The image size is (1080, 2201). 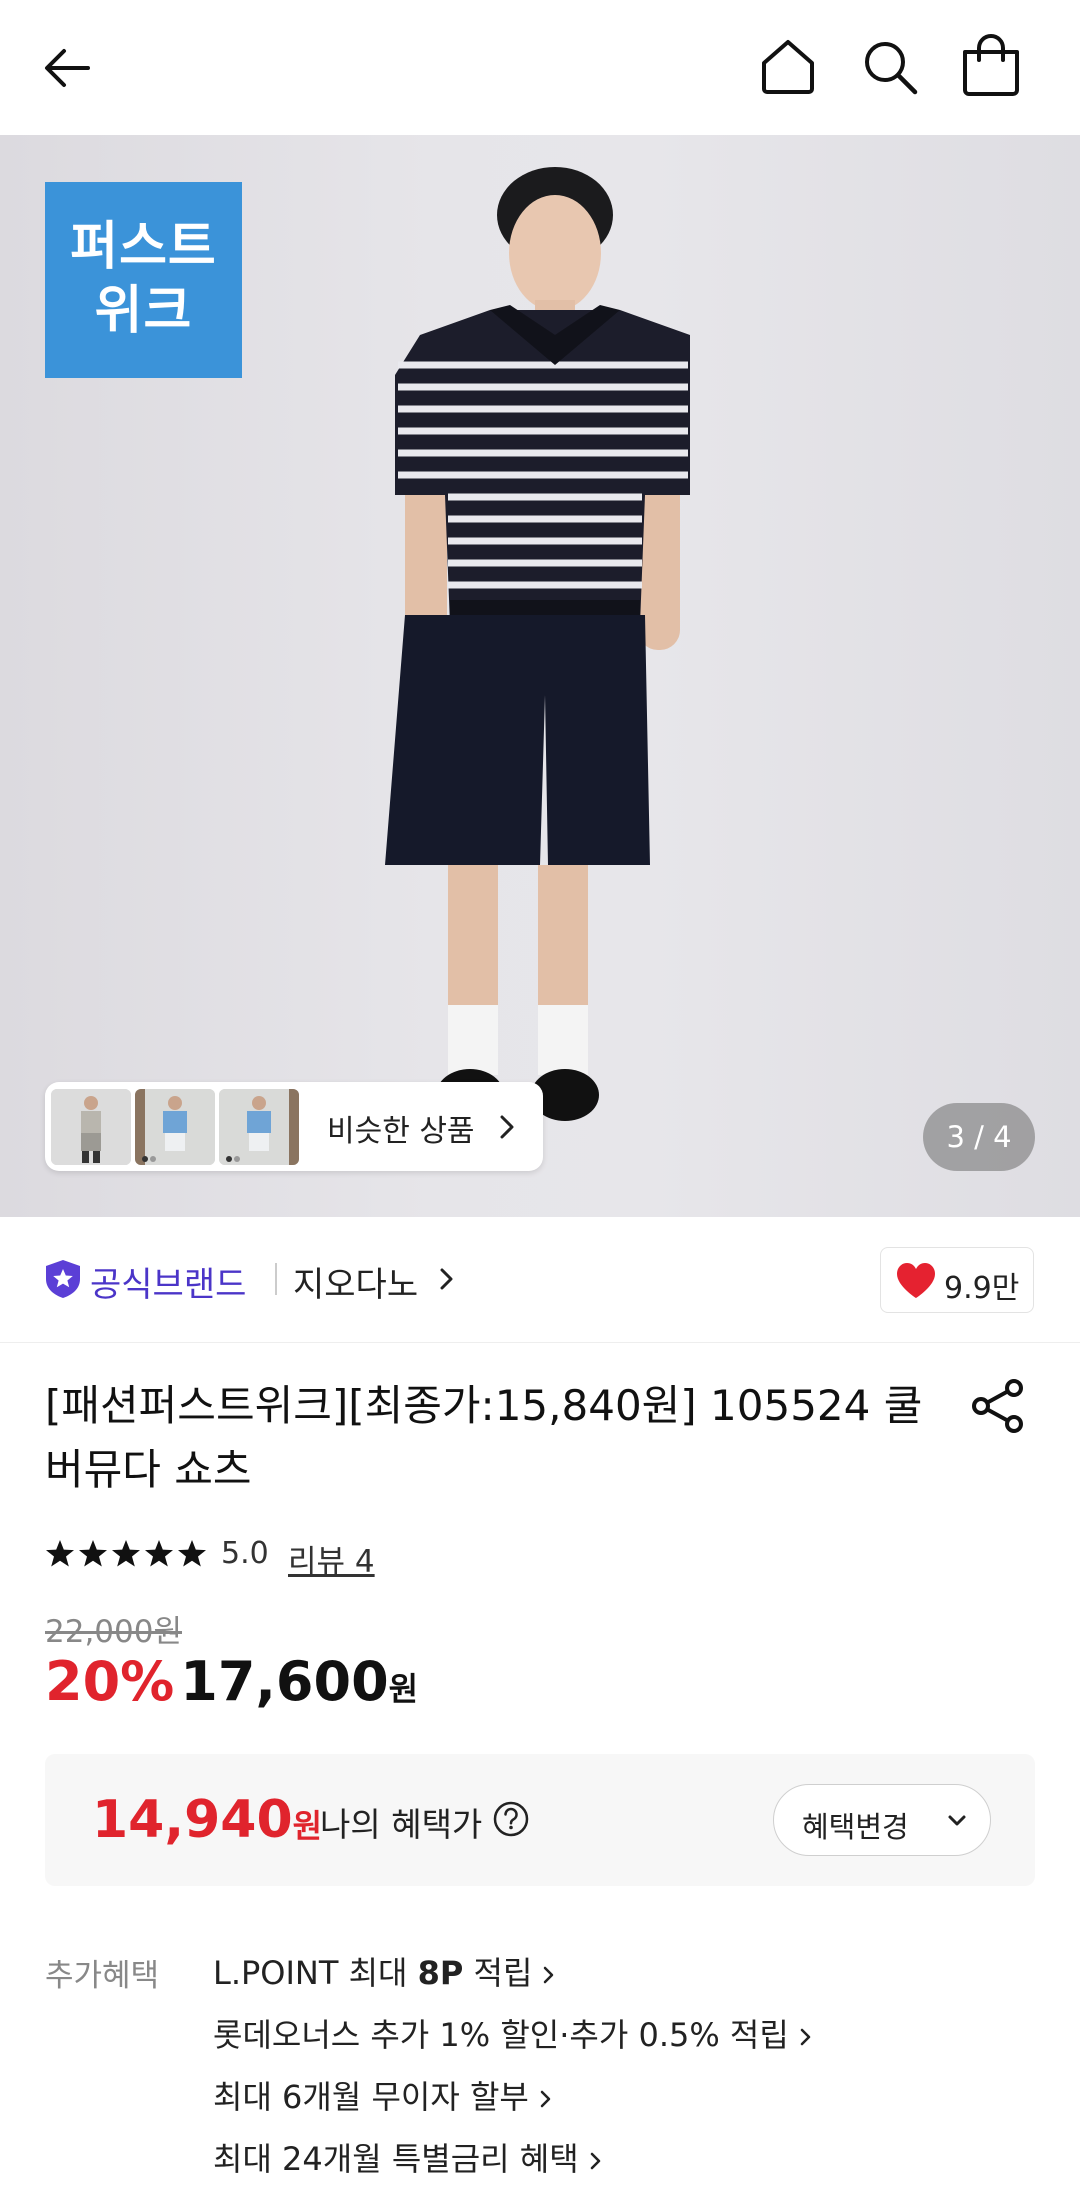 I want to click on arrow-left-icon, so click(x=68, y=68).